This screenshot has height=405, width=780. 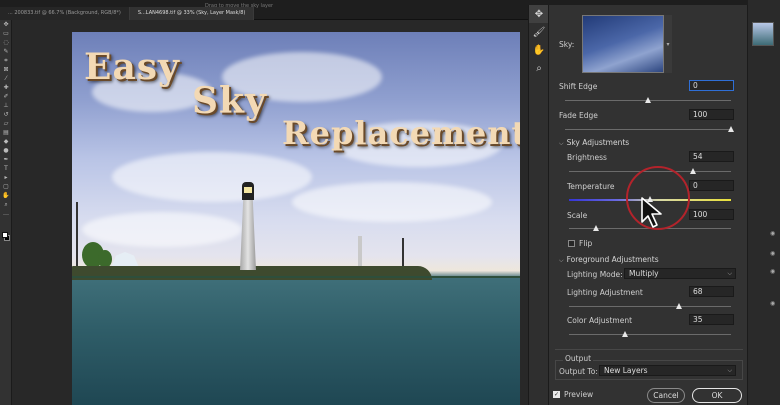 I want to click on scale-slider-handle, so click(x=596, y=228).